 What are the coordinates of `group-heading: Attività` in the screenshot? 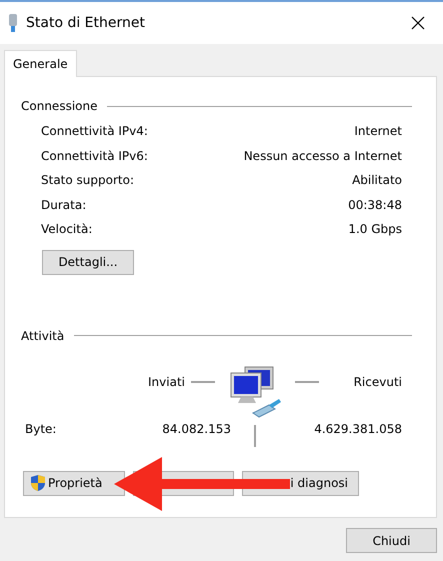 It's located at (42, 335).